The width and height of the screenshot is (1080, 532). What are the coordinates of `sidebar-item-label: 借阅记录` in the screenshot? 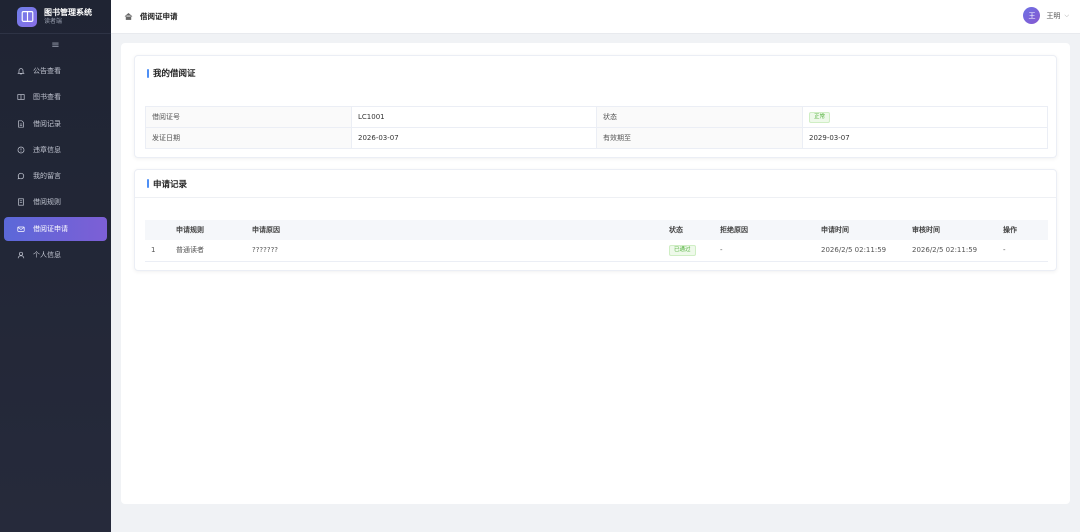 It's located at (47, 123).